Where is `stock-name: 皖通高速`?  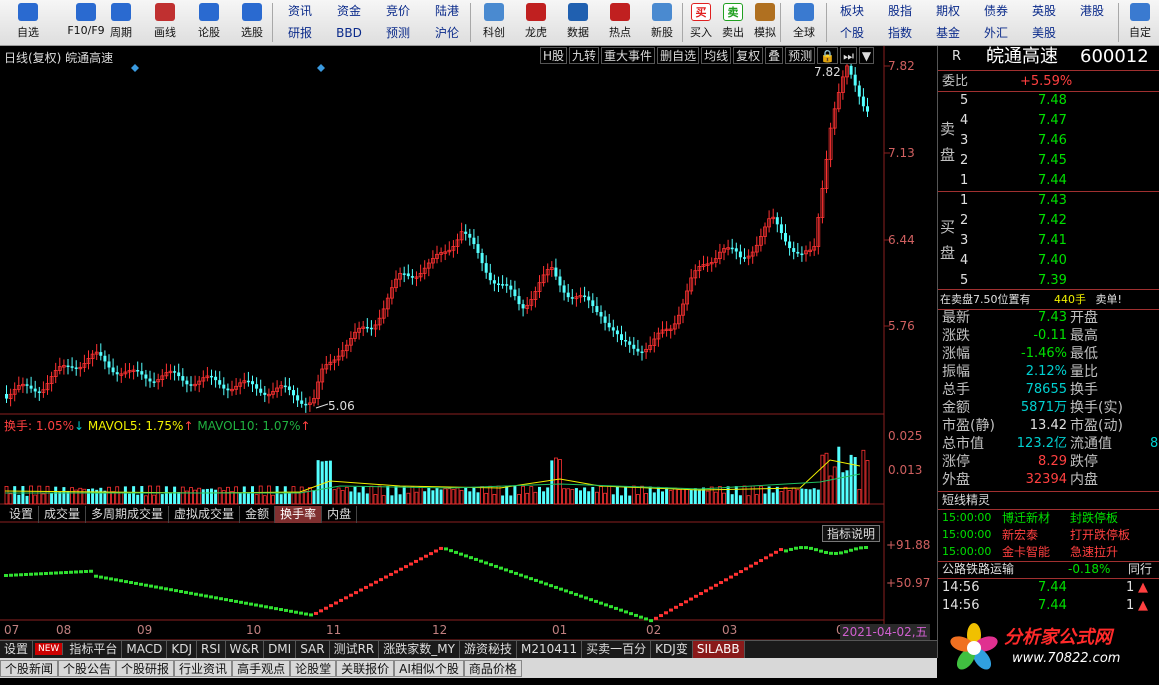
stock-name: 皖通高速 is located at coordinates (1022, 56).